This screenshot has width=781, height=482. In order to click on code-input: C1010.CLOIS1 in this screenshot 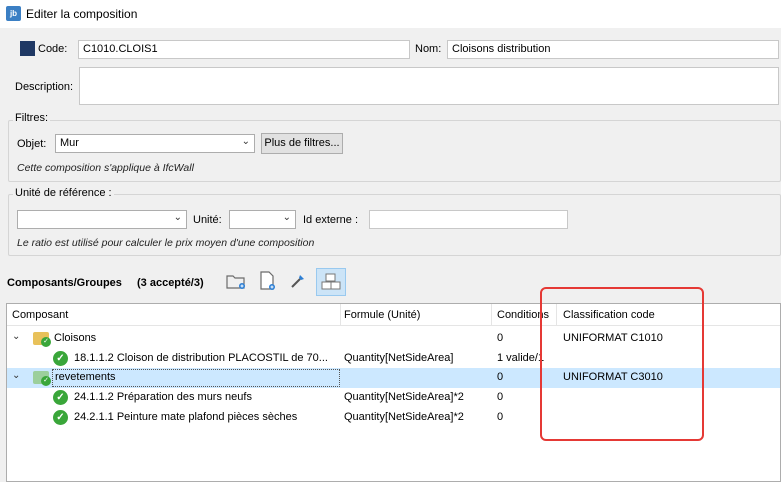, I will do `click(244, 49)`.